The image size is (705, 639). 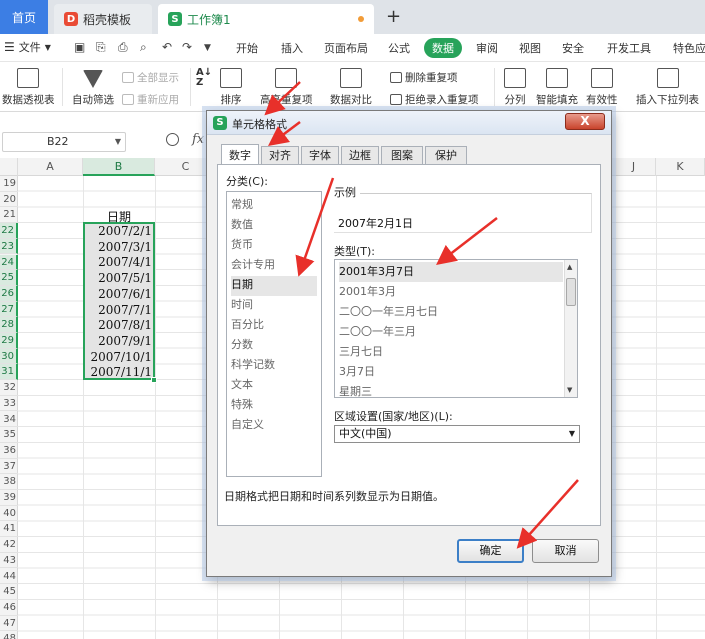 I want to click on undo-icon: ↶, so click(x=167, y=47).